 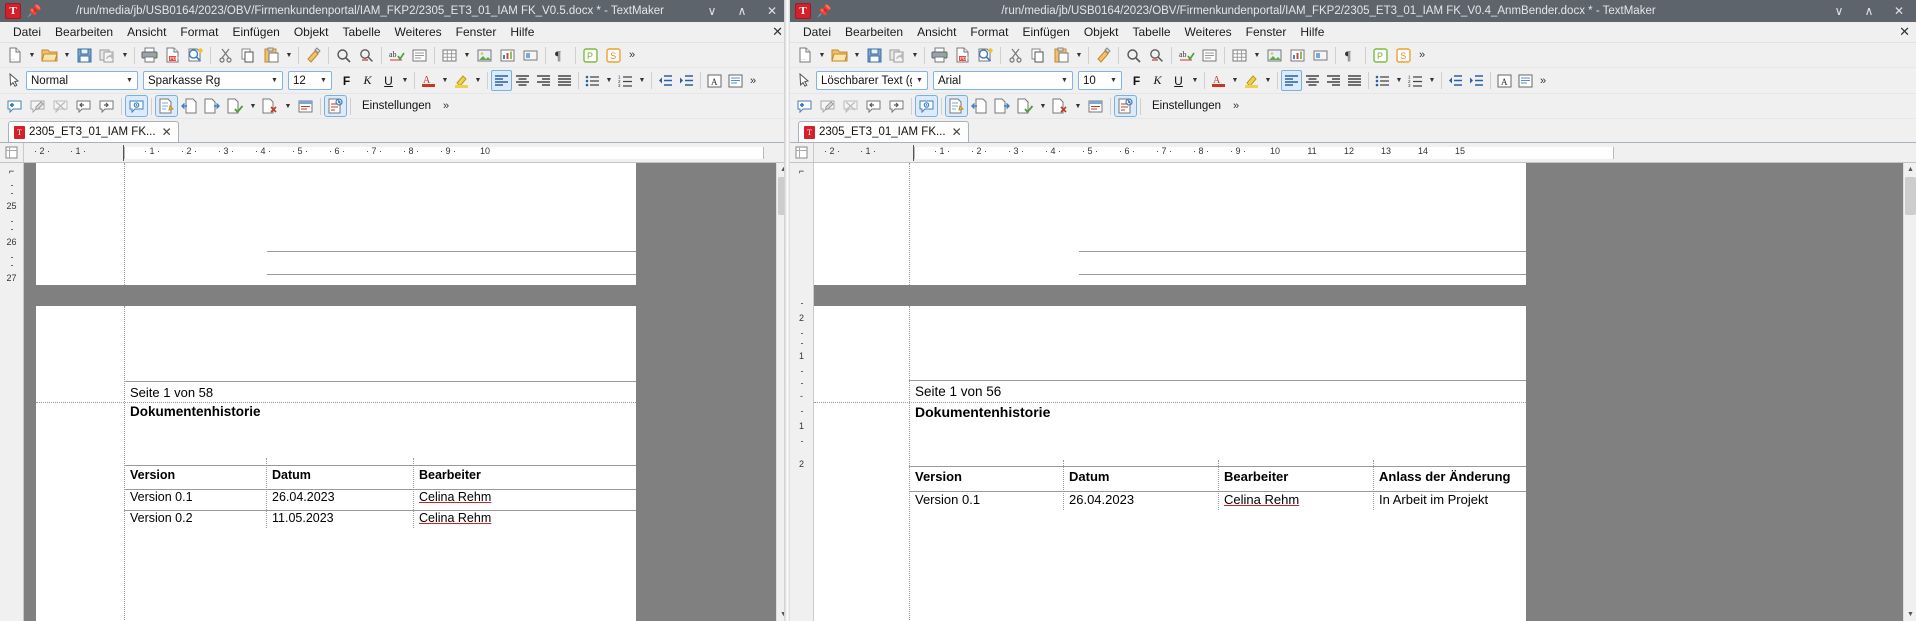 I want to click on standard-toolbar-overflow-icon: », so click(x=632, y=55).